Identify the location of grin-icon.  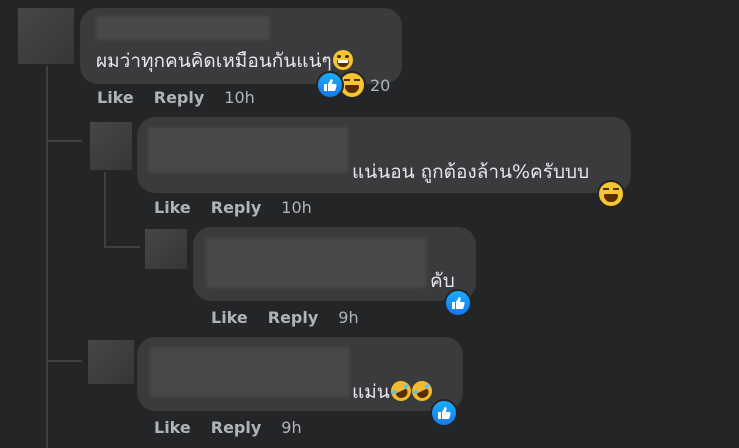
(342, 60).